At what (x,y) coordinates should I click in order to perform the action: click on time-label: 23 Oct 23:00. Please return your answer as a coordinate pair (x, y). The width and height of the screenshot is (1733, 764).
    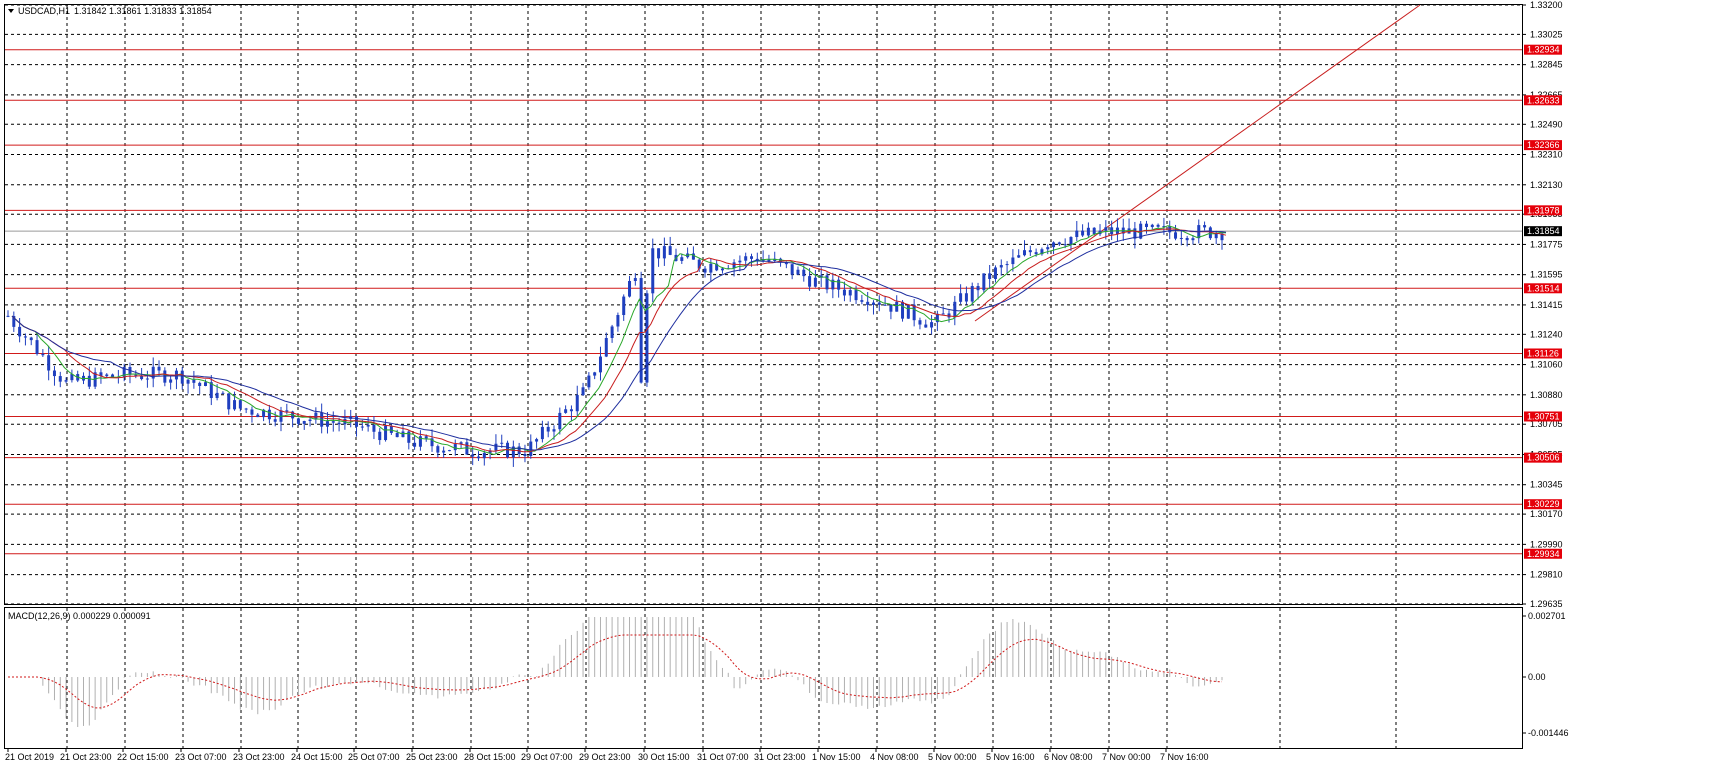
    Looking at the image, I should click on (259, 757).